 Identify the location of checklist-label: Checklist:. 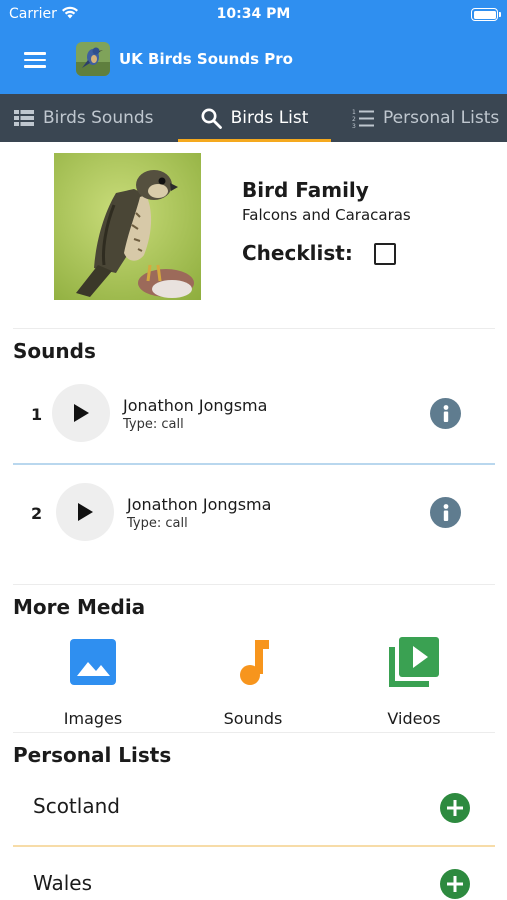
(297, 253).